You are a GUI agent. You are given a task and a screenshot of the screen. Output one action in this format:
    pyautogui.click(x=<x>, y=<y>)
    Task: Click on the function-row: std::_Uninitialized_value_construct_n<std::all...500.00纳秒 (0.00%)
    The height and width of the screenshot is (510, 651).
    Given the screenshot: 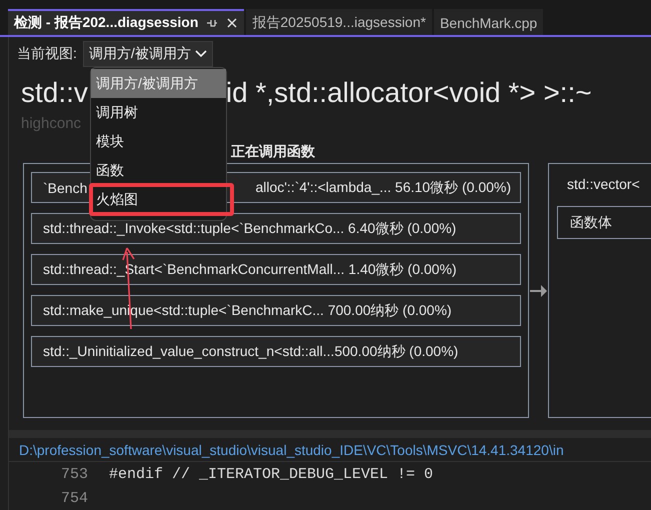 What is the action you would take?
    pyautogui.click(x=276, y=351)
    